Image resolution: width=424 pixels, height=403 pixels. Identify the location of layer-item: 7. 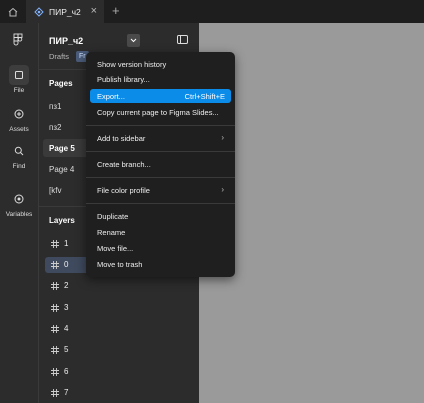
(90, 393).